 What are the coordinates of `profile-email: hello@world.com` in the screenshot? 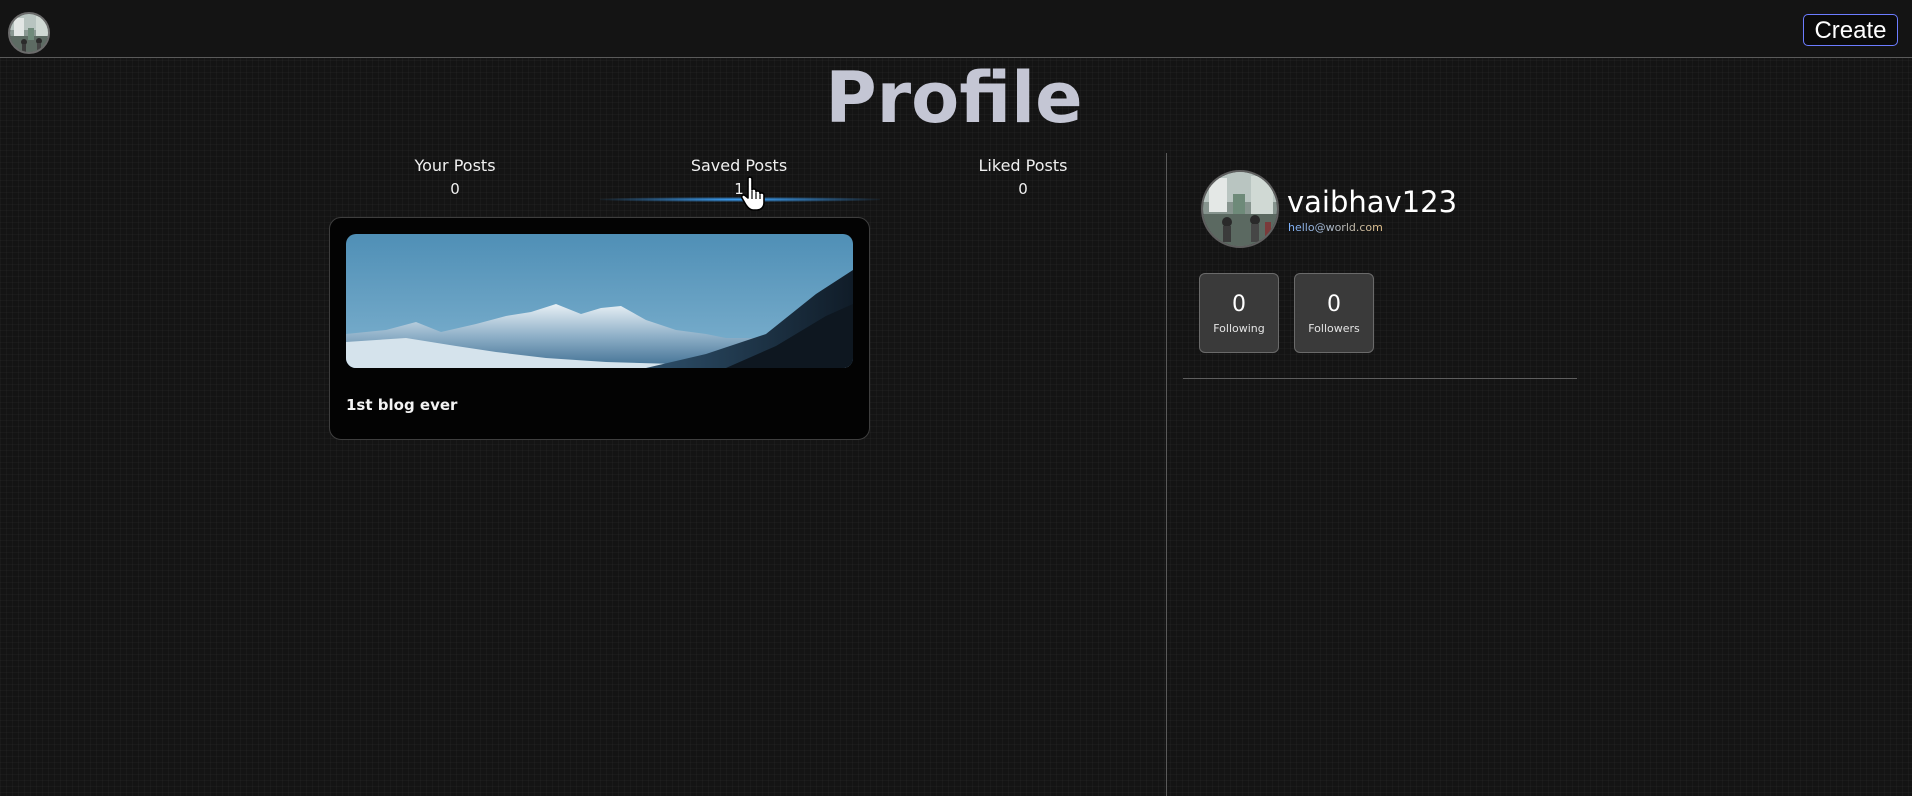 It's located at (1335, 227).